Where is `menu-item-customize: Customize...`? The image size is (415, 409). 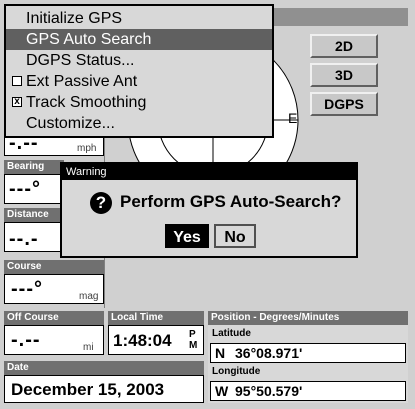 menu-item-customize: Customize... is located at coordinates (139, 123).